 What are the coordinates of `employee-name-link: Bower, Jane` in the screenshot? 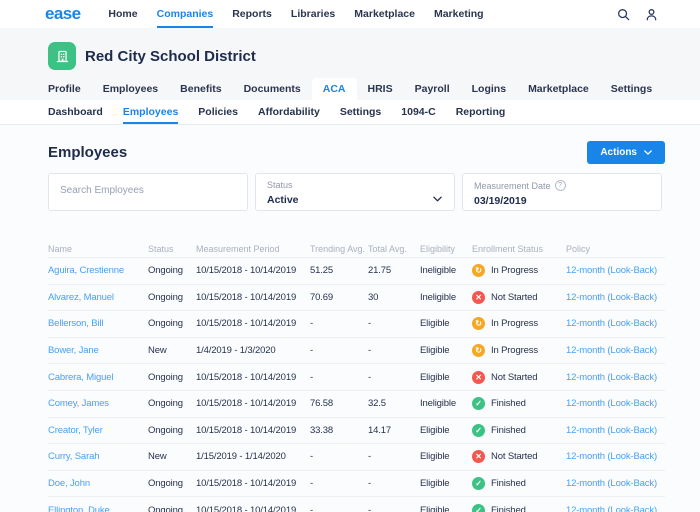 It's located at (98, 350).